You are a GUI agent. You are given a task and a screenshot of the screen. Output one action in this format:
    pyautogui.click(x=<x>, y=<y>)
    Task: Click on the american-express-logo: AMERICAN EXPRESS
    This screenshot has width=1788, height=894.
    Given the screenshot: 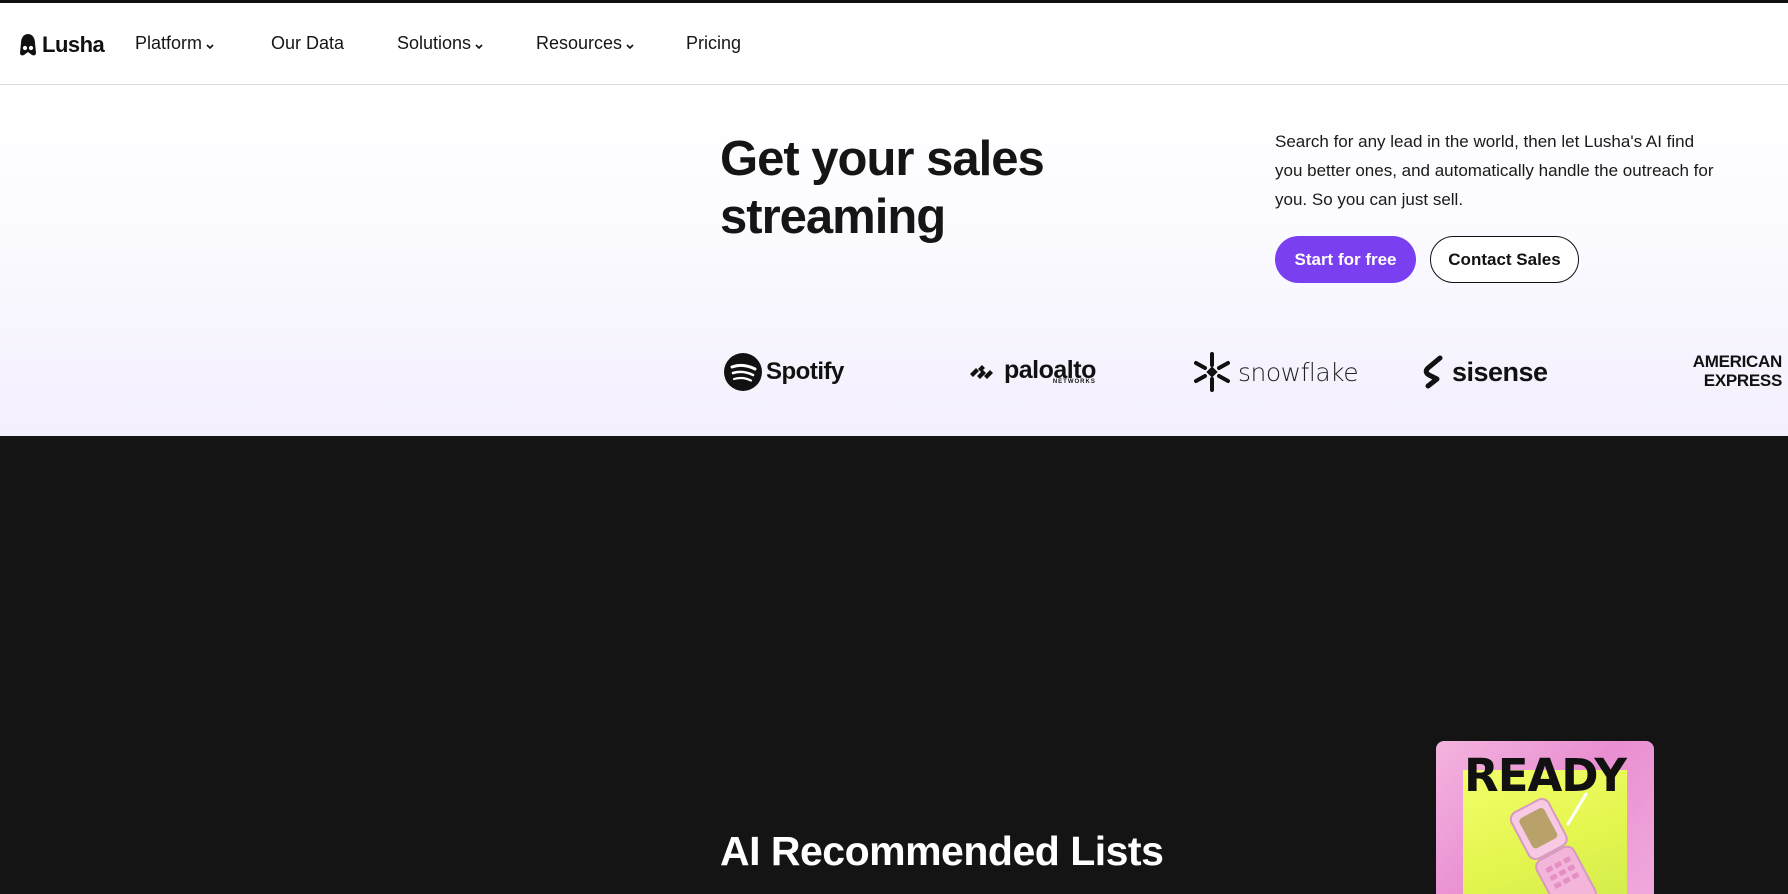 What is the action you would take?
    pyautogui.click(x=1732, y=374)
    